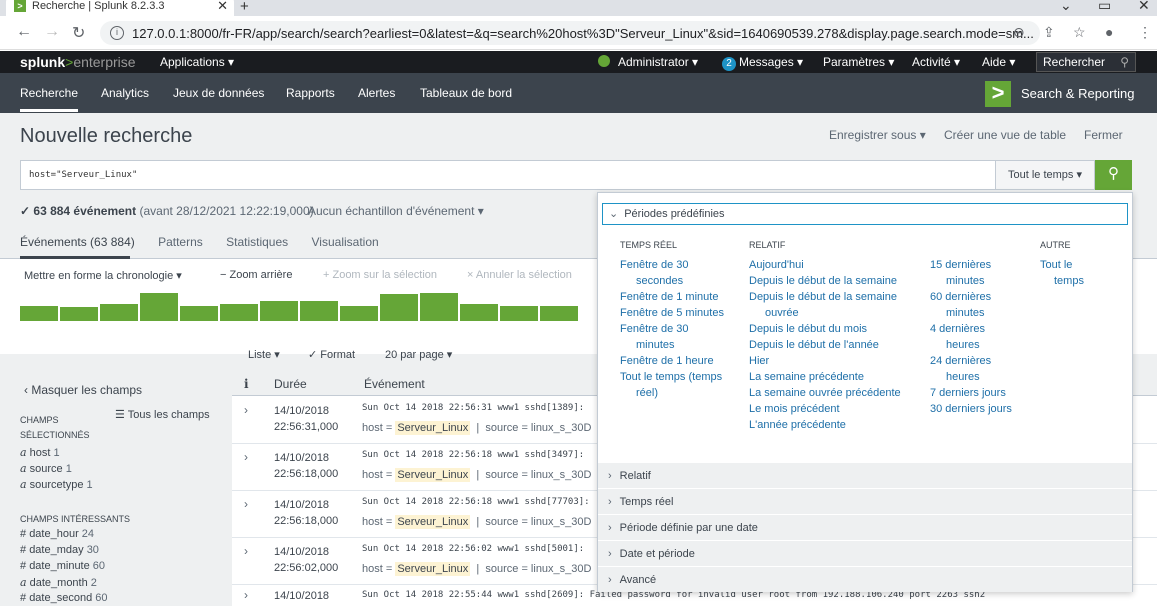 This screenshot has width=1157, height=606. Describe the element at coordinates (865, 579) in the screenshot. I see `section-advanced: › Avancé` at that location.